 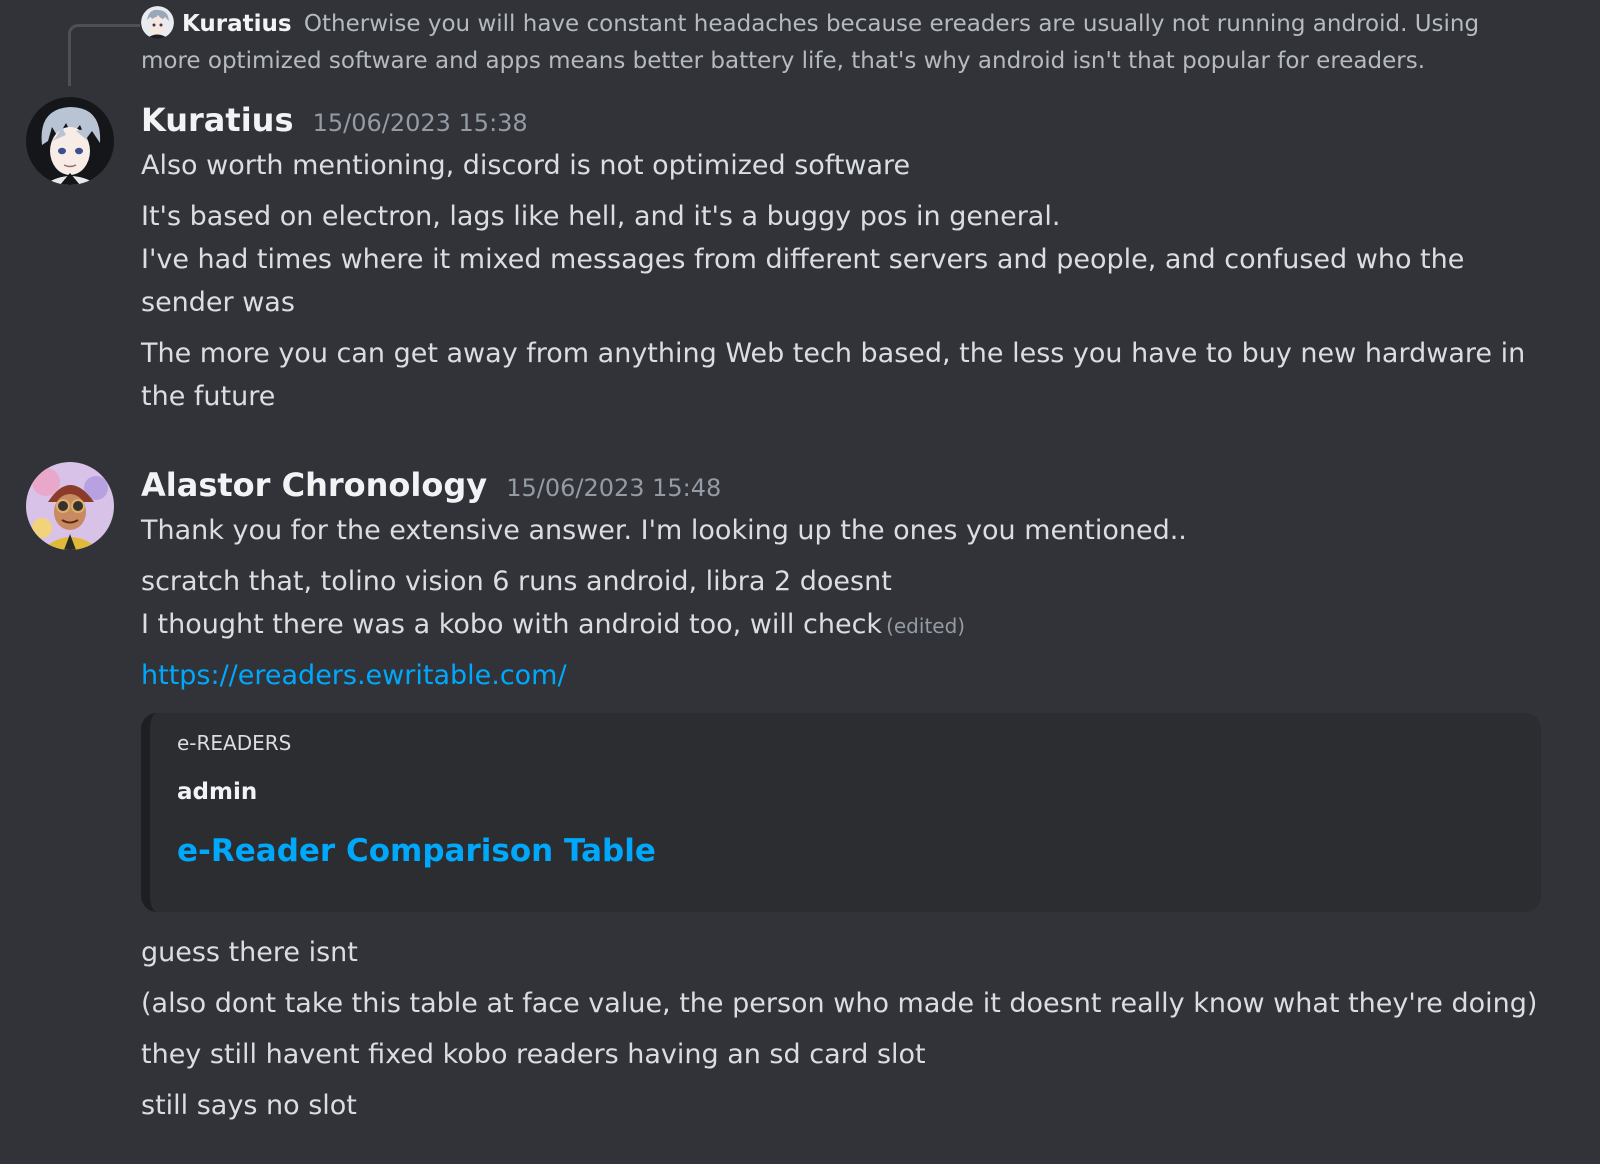 I want to click on username: Kuratius, so click(x=217, y=120).